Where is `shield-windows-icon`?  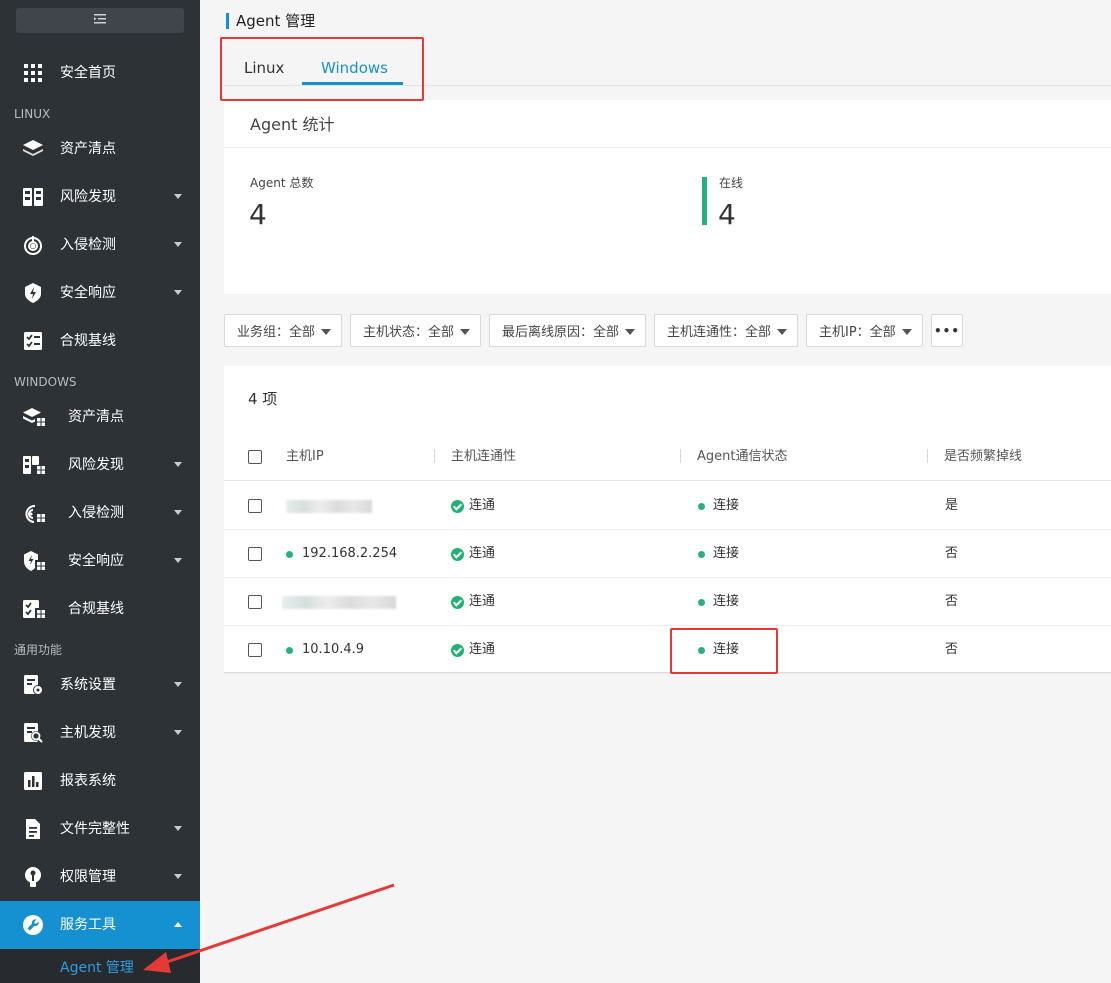 shield-windows-icon is located at coordinates (33, 561).